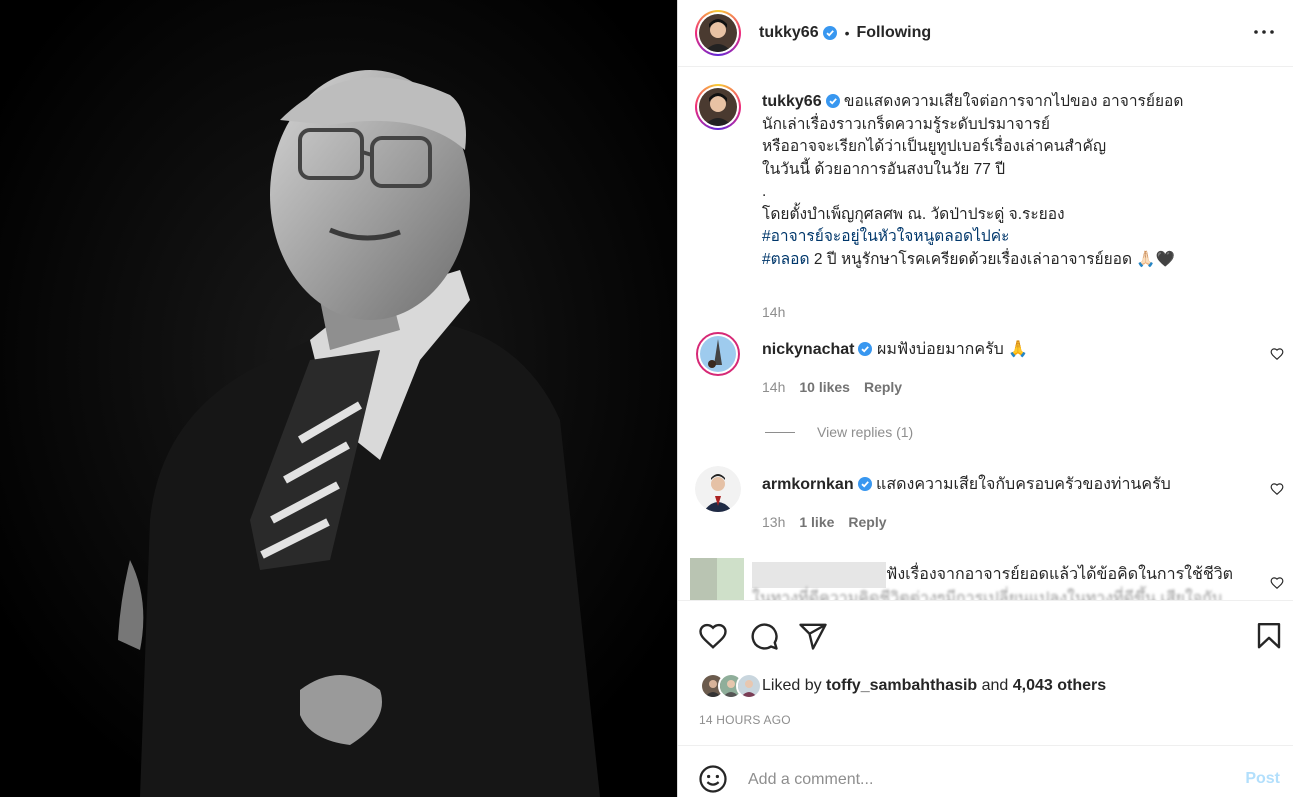 Image resolution: width=1293 pixels, height=797 pixels. I want to click on likes-others-link: 4,043 others, so click(1059, 686).